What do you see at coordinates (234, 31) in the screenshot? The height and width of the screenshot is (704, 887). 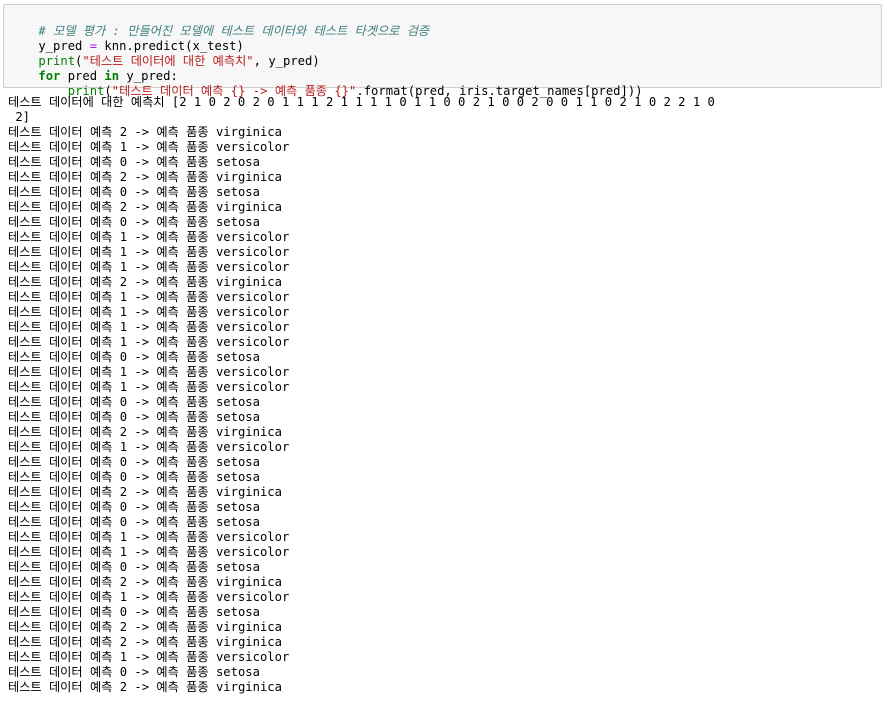 I see `code-comment: # 모델 평가 : 만들어진 모델에 테스트 데이터와 테스트 타겟으로 검증` at bounding box center [234, 31].